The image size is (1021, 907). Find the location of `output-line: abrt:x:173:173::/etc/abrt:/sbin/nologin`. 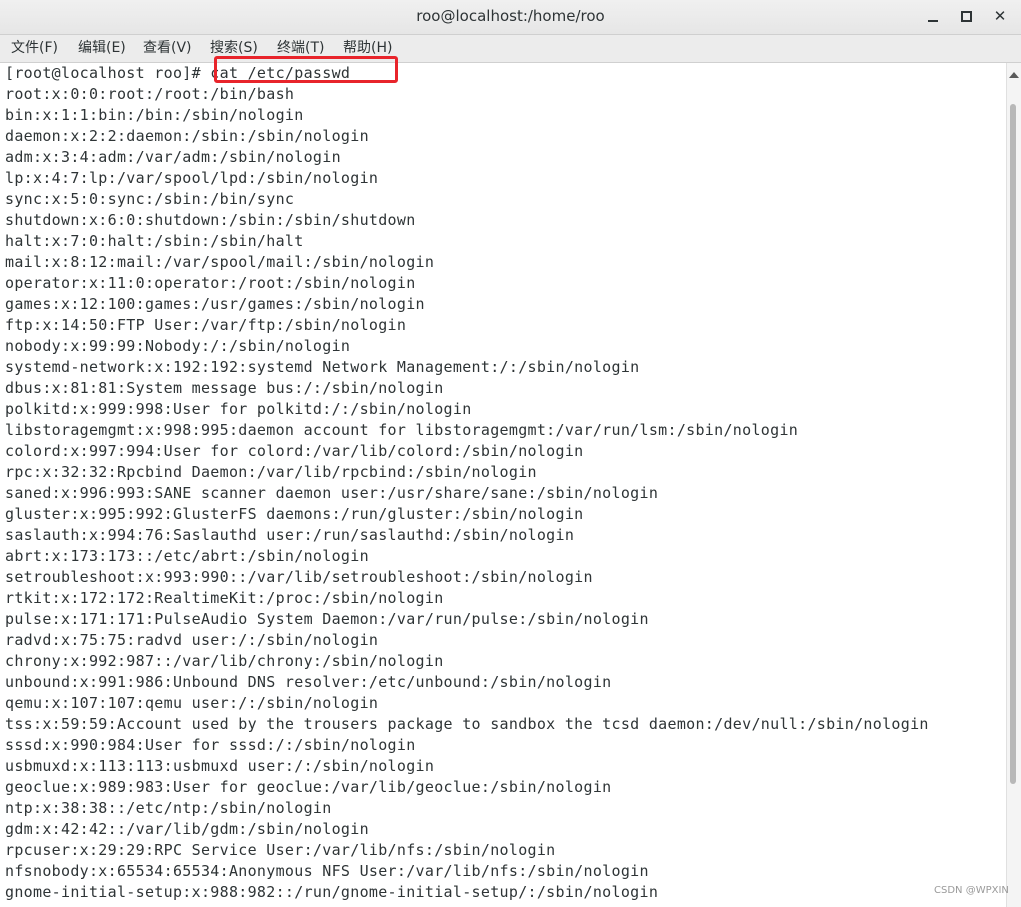

output-line: abrt:x:173:173::/etc/abrt:/sbin/nologin is located at coordinates (187, 556).